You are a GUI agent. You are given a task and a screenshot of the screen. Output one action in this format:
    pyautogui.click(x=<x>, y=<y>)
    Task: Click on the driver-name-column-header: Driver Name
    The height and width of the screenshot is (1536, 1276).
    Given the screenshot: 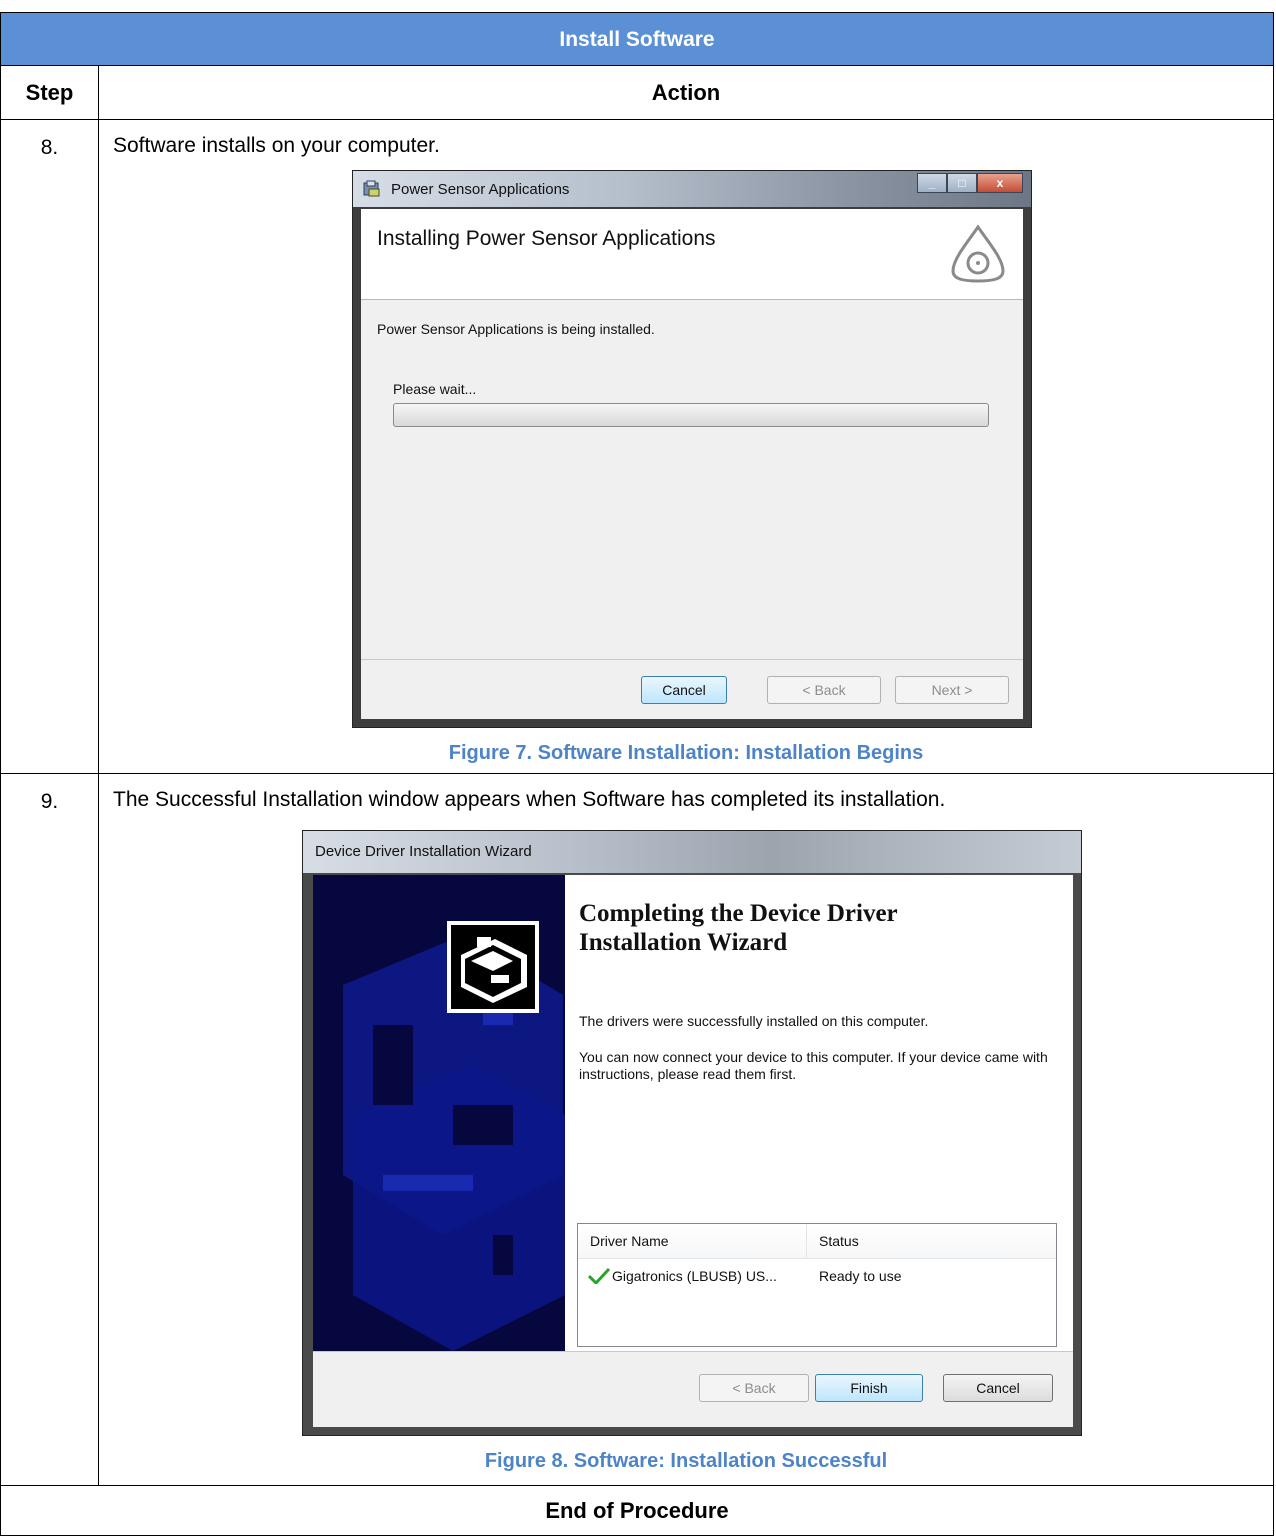 What is the action you would take?
    pyautogui.click(x=692, y=1241)
    